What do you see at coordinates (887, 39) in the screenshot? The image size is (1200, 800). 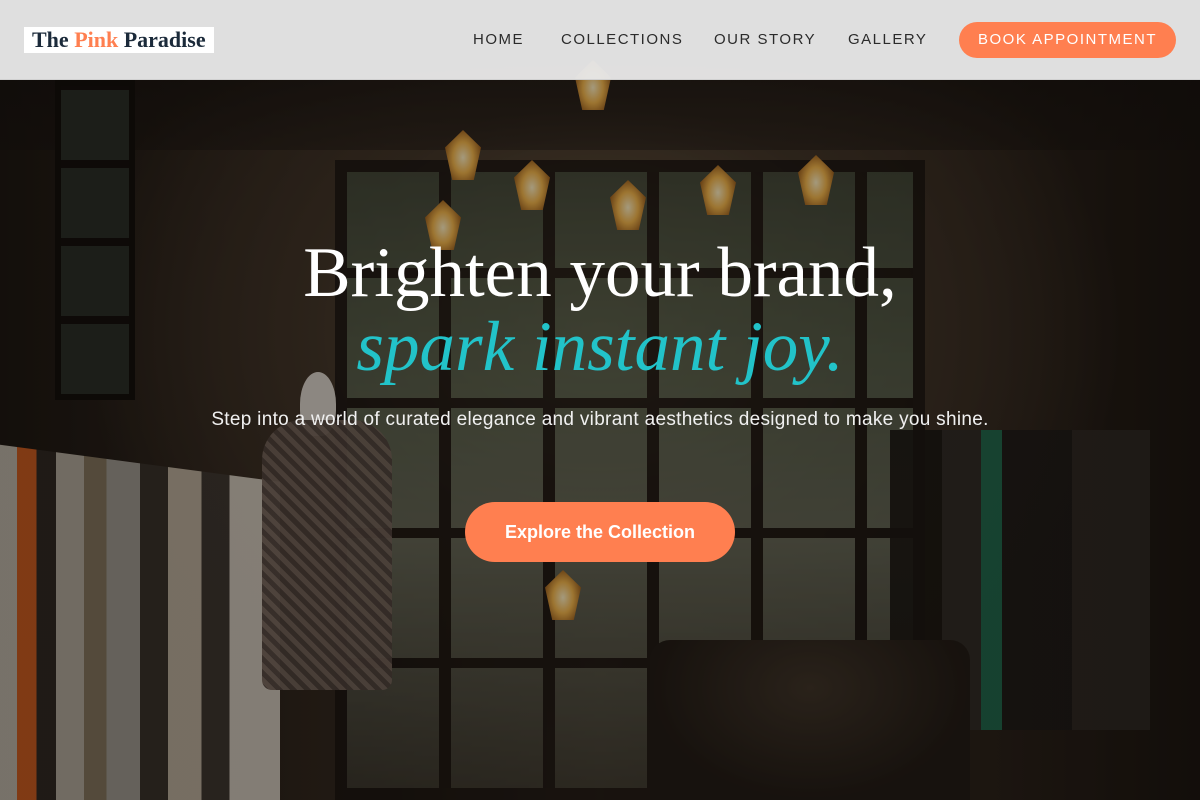 I see `nav-gallery: GALLERY` at bounding box center [887, 39].